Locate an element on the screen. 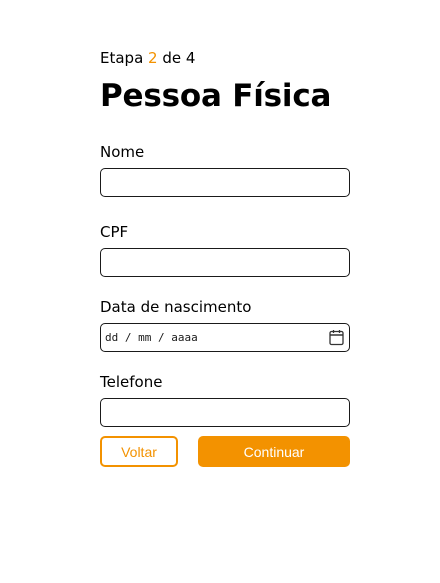 The height and width of the screenshot is (583, 440). cpf-field-group: CPF is located at coordinates (225, 249).